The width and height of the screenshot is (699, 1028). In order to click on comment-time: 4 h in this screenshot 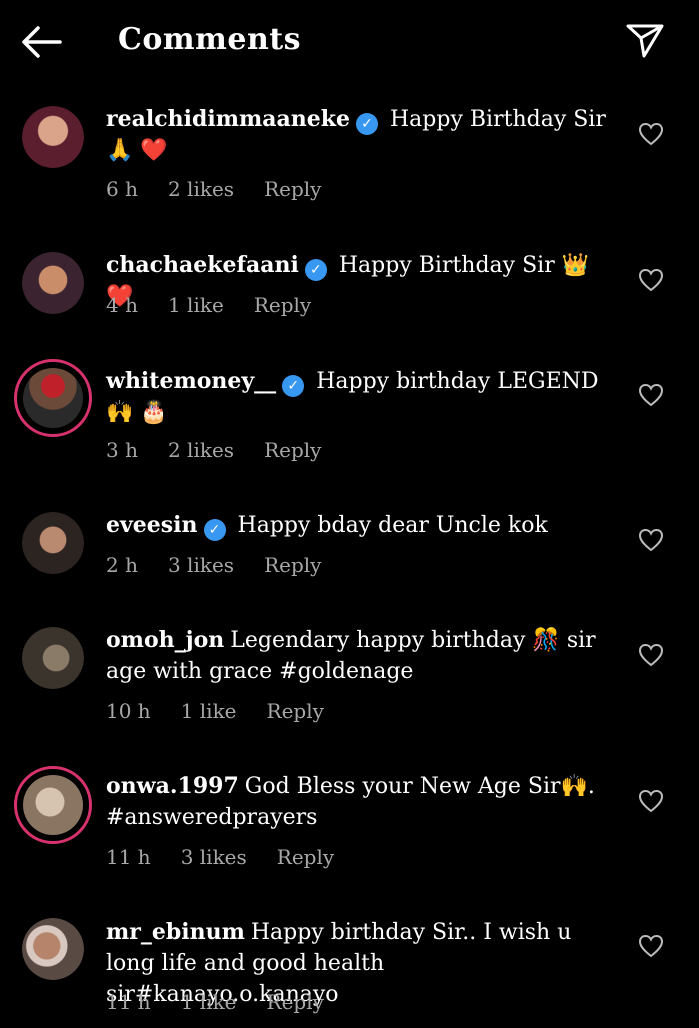, I will do `click(122, 305)`.